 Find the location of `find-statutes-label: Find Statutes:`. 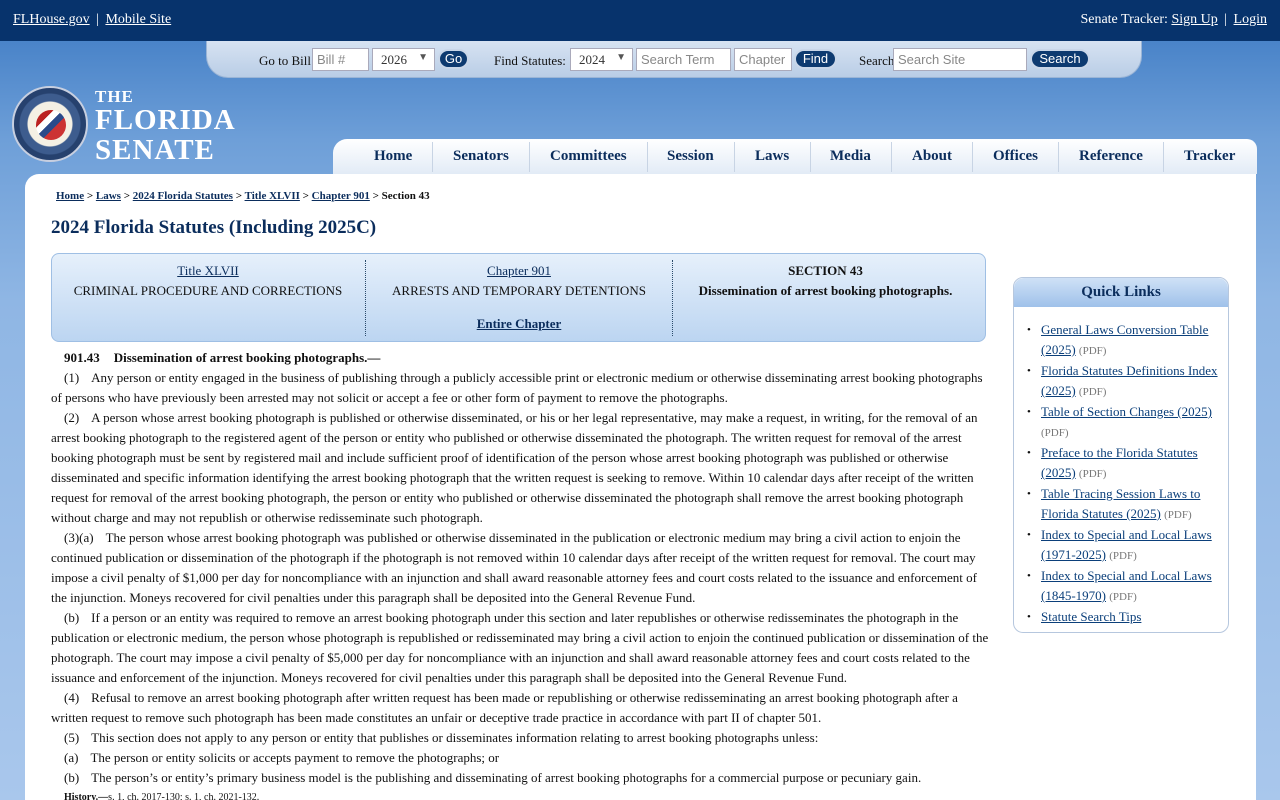

find-statutes-label: Find Statutes: is located at coordinates (530, 60).